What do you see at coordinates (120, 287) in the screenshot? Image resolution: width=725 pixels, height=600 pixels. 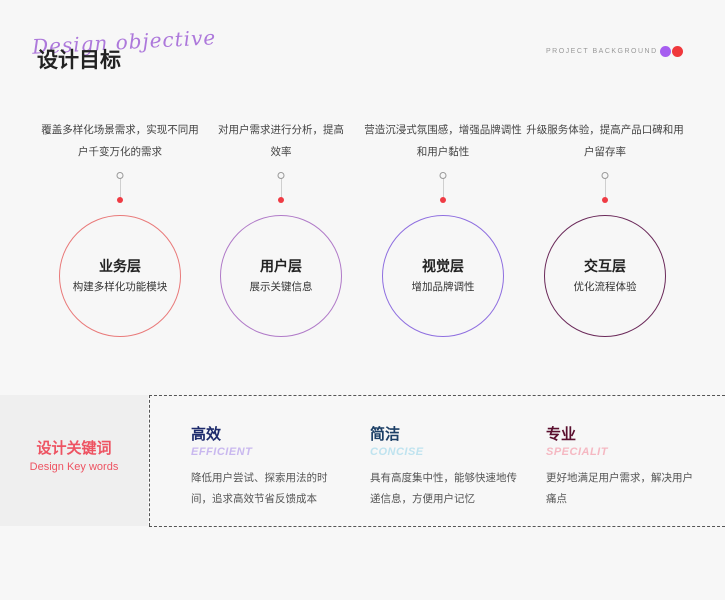 I see `layer-subtitle: 构建多样化功能模块` at bounding box center [120, 287].